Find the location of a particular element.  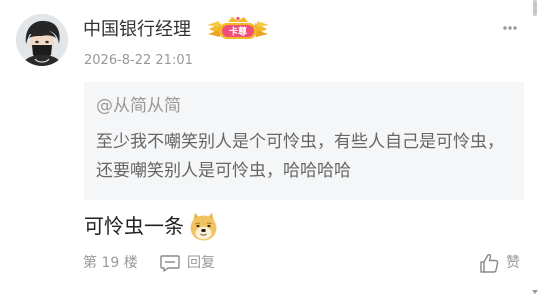

scrollbar is located at coordinates (535, 148).